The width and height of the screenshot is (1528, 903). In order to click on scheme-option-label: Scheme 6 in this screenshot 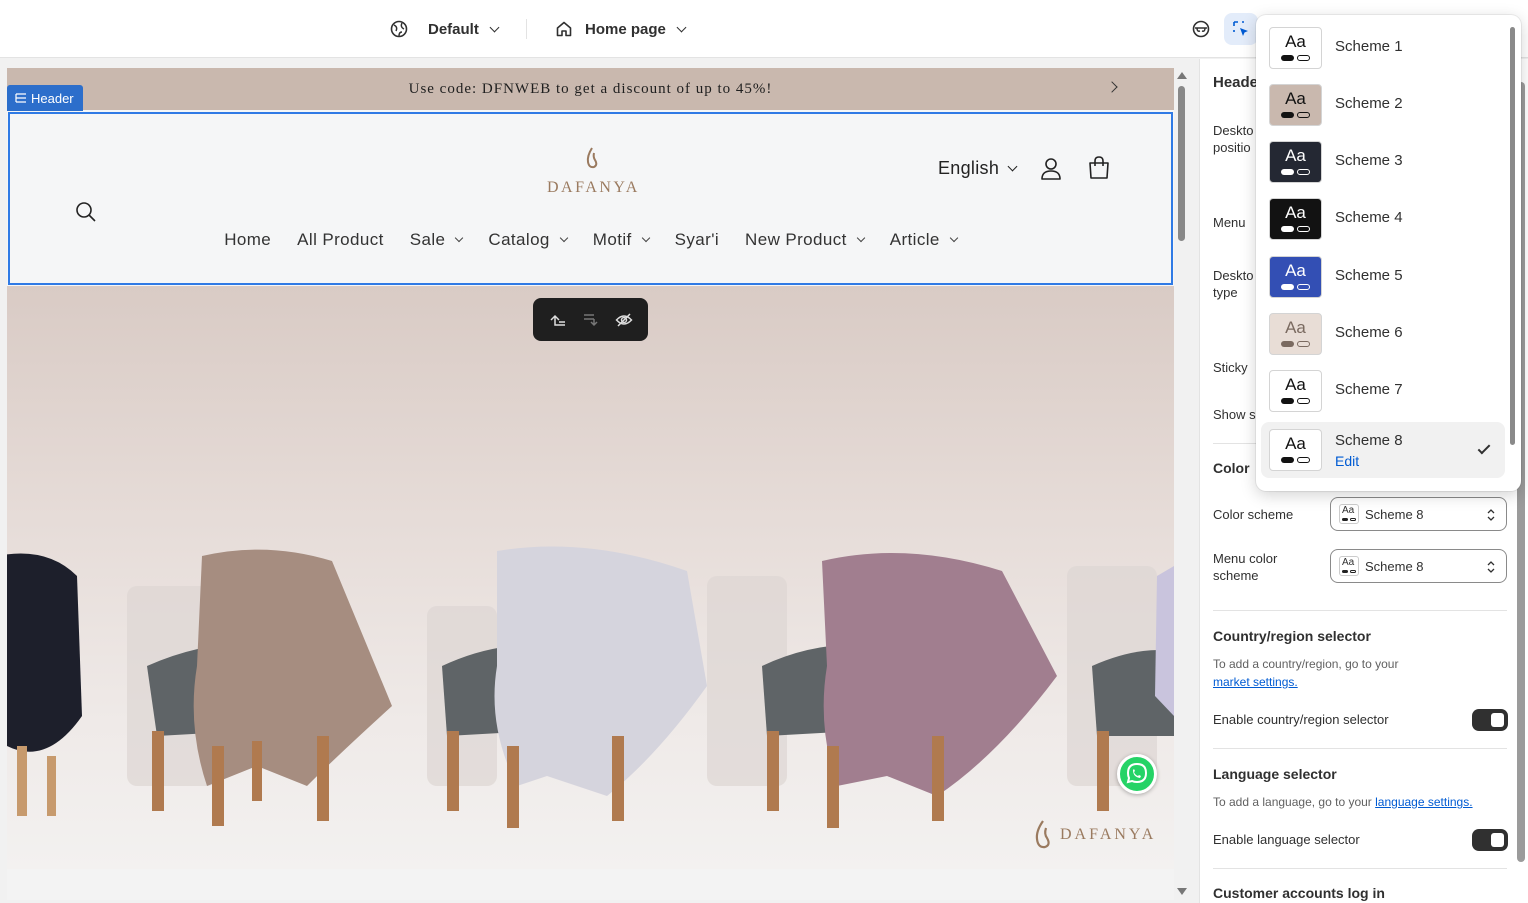, I will do `click(1369, 332)`.